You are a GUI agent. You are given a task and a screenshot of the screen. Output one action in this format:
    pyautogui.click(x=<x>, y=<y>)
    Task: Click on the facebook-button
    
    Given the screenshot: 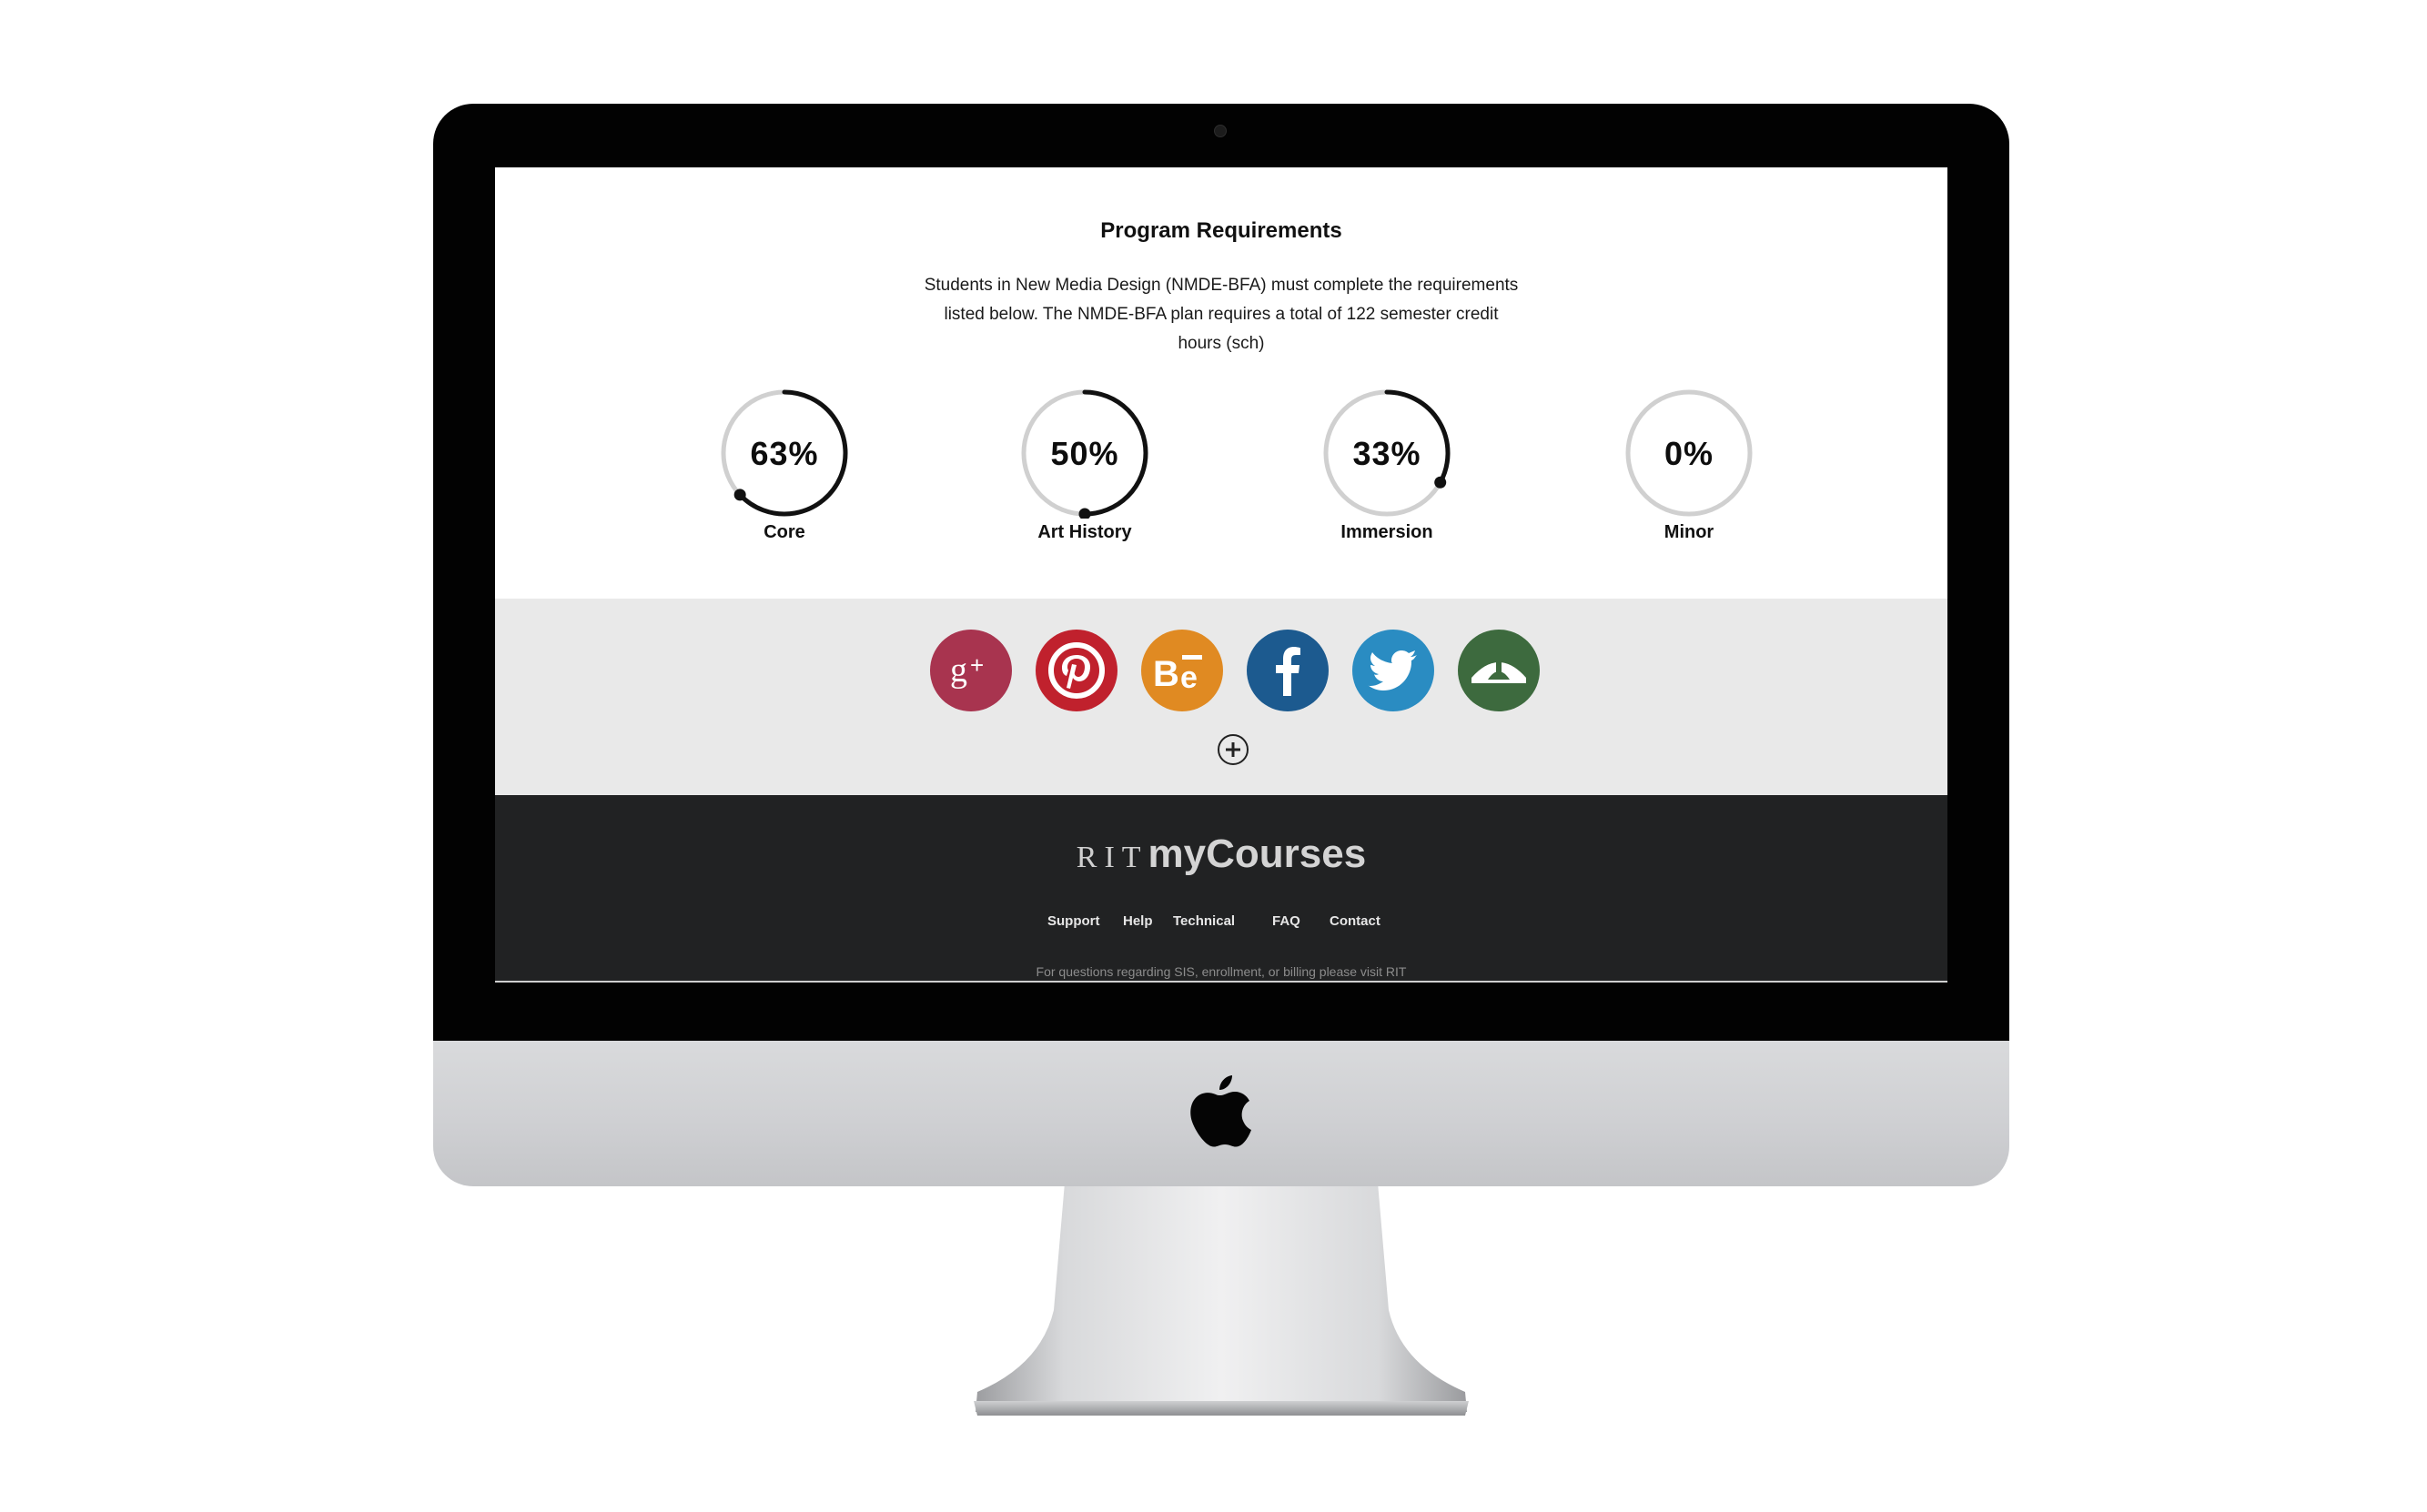 What is the action you would take?
    pyautogui.click(x=1288, y=671)
    